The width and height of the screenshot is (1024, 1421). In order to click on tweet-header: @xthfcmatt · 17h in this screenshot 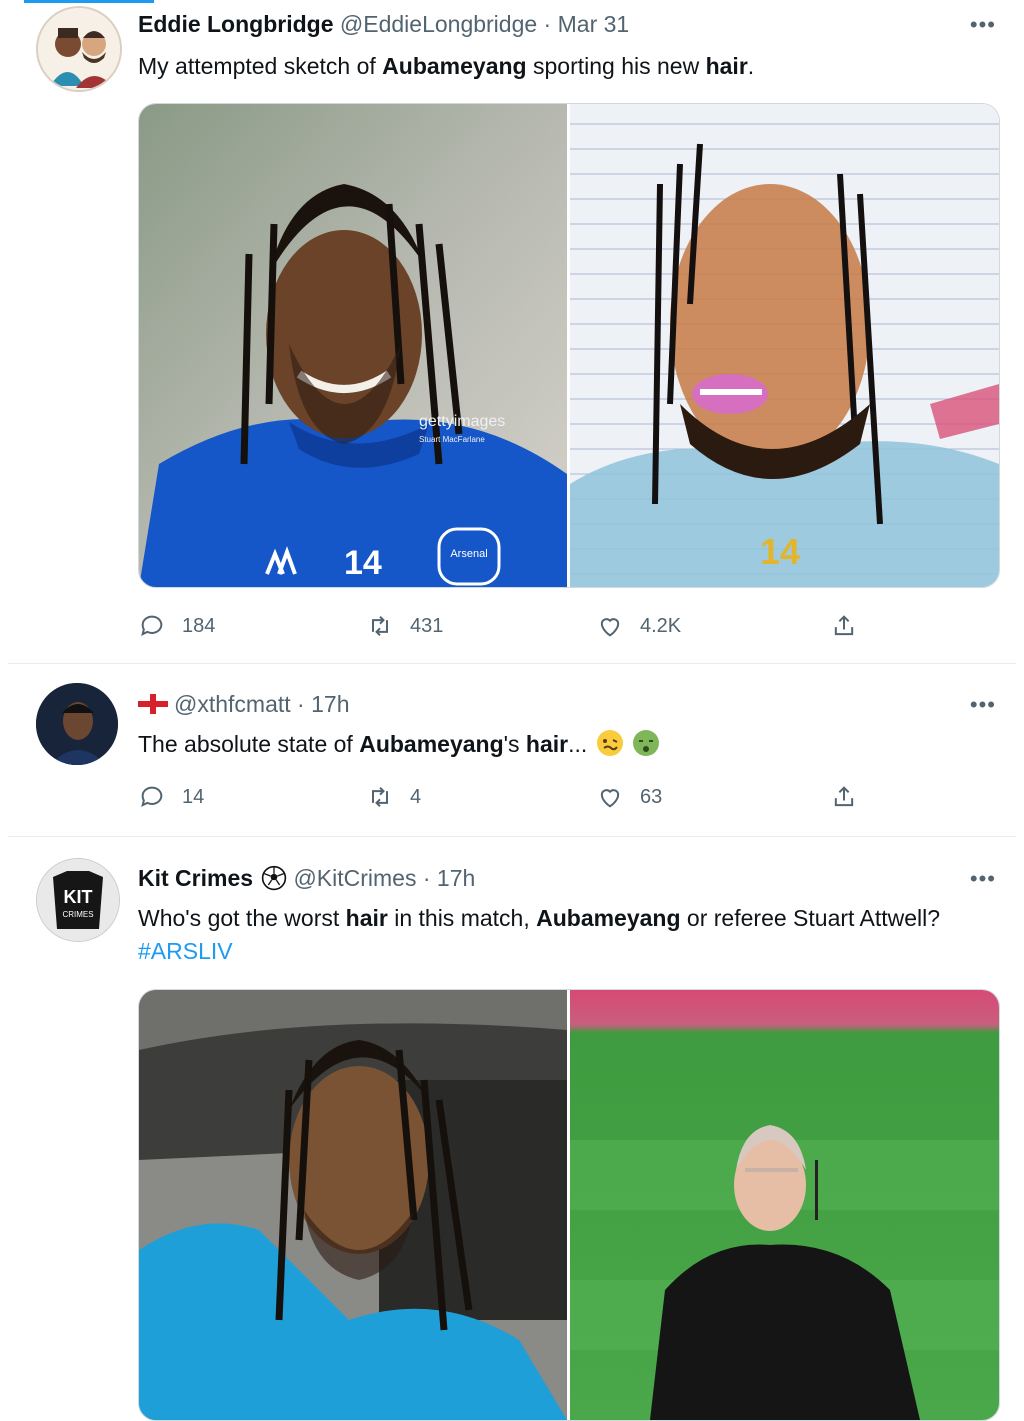, I will do `click(243, 704)`.